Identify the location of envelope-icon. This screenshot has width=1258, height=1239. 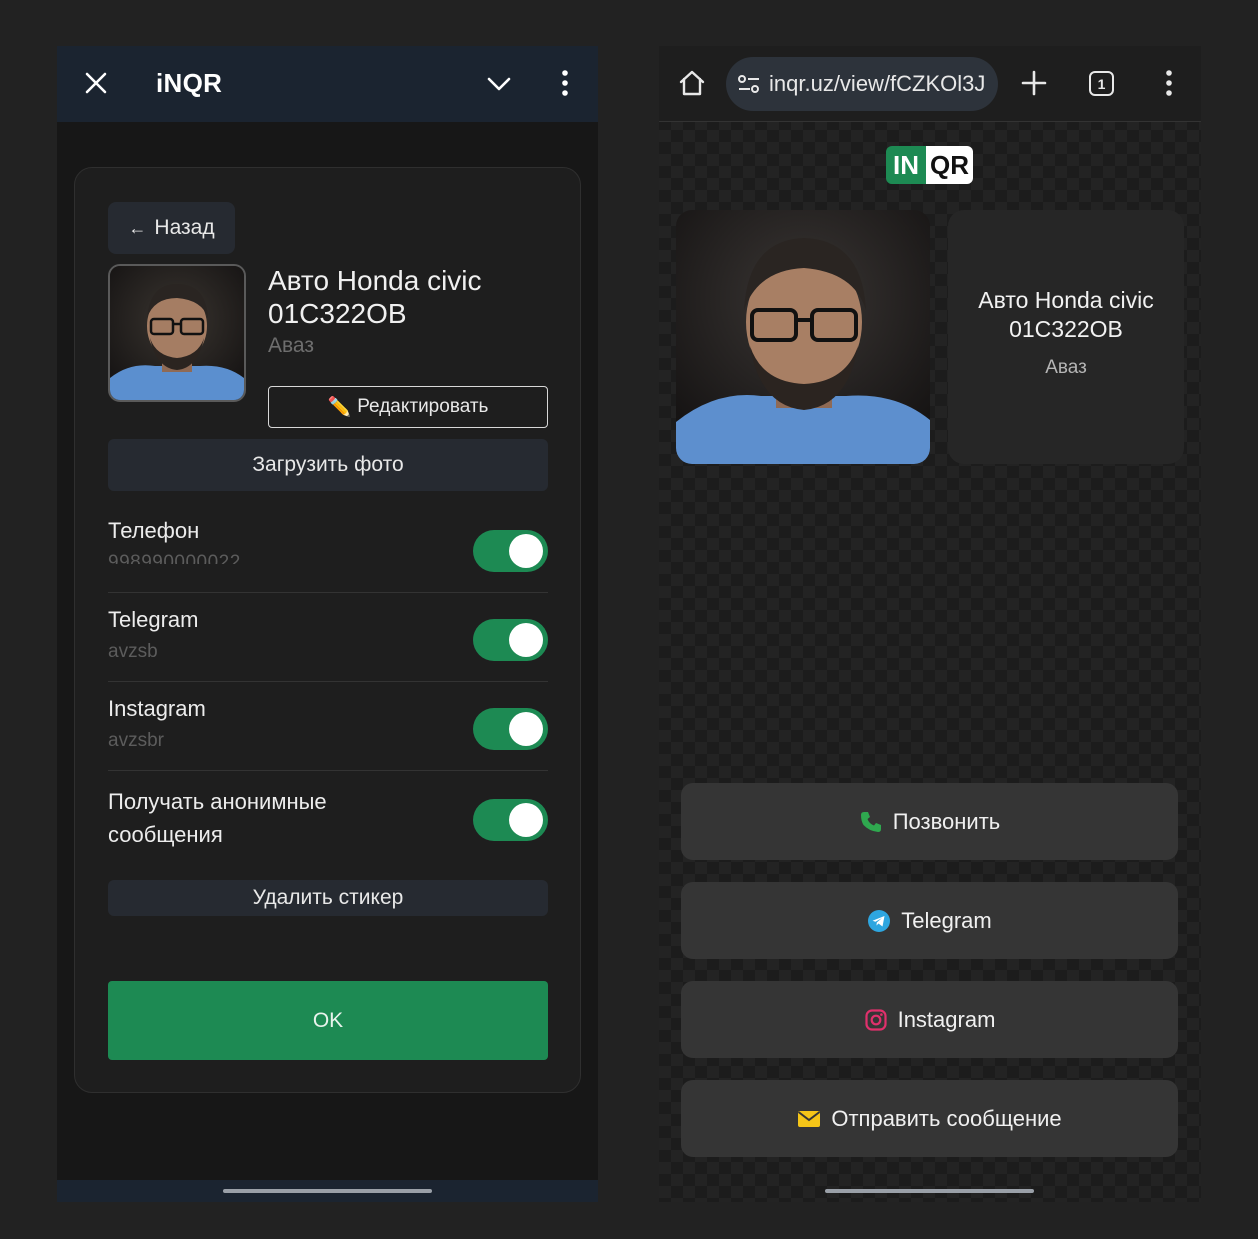
(809, 1119).